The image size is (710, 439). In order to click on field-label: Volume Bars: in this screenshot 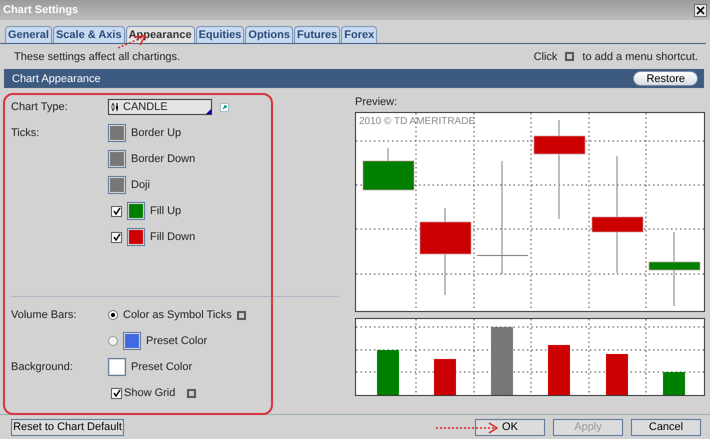, I will do `click(43, 315)`.